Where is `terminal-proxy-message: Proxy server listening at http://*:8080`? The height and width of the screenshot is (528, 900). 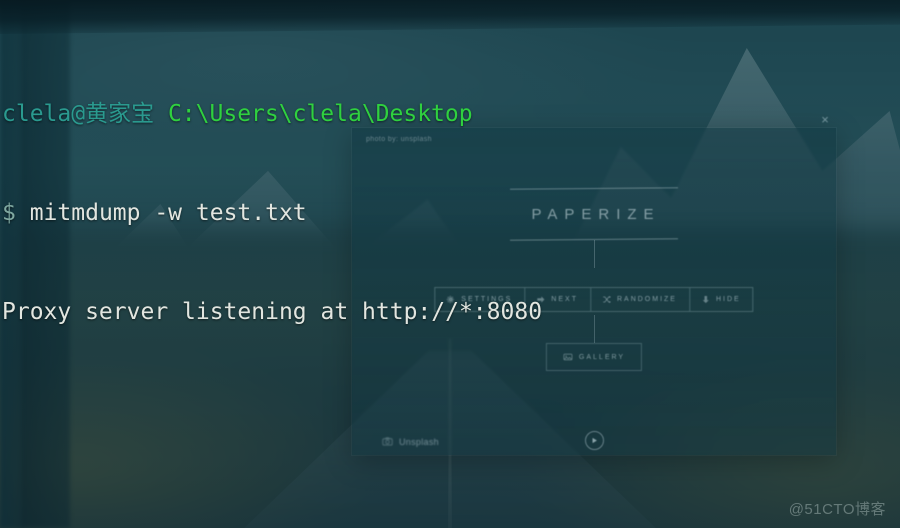
terminal-proxy-message: Proxy server listening at http://*:8080 is located at coordinates (272, 312).